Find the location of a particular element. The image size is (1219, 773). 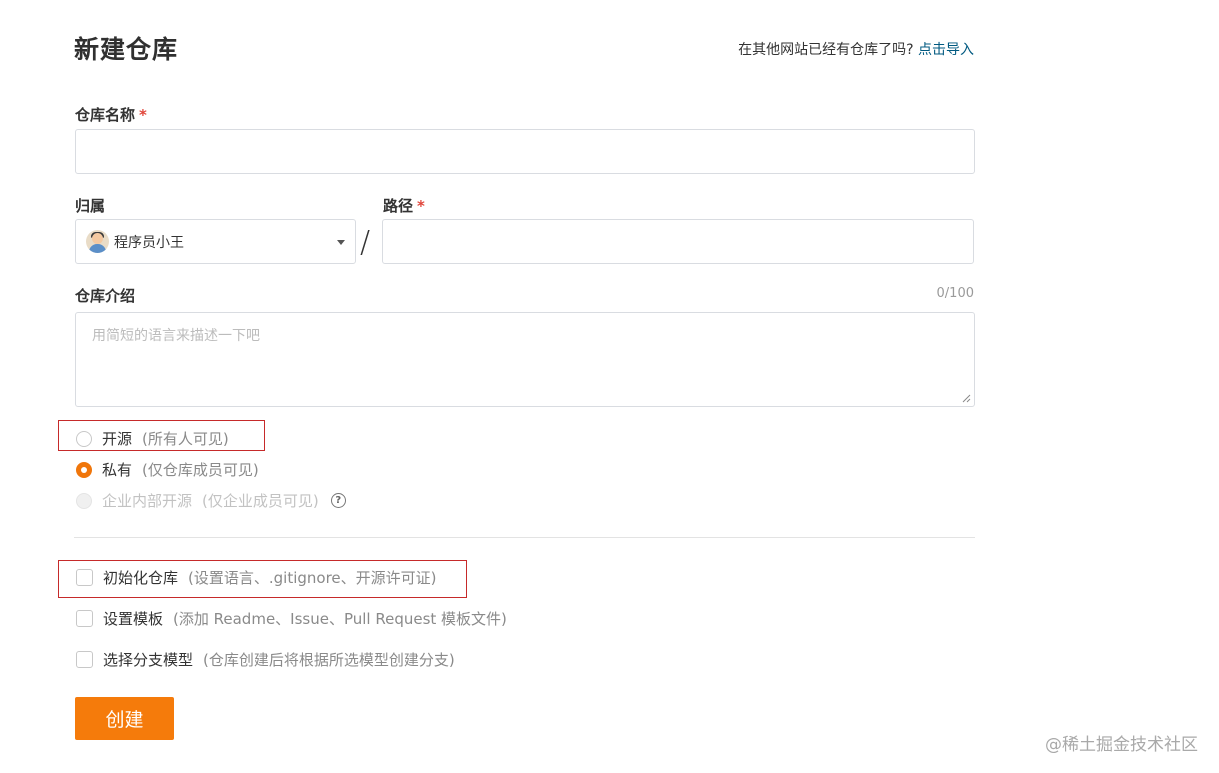

radio-button-disabled is located at coordinates (84, 500).